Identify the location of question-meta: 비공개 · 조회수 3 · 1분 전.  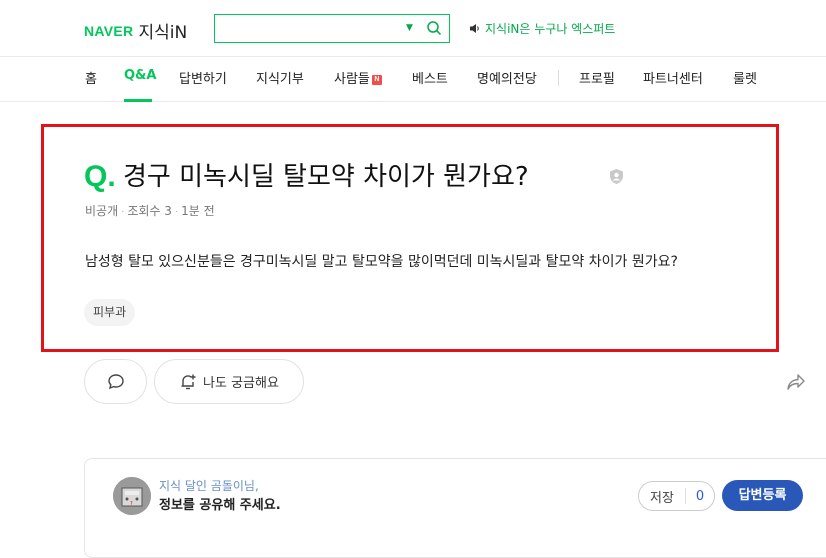
(150, 211).